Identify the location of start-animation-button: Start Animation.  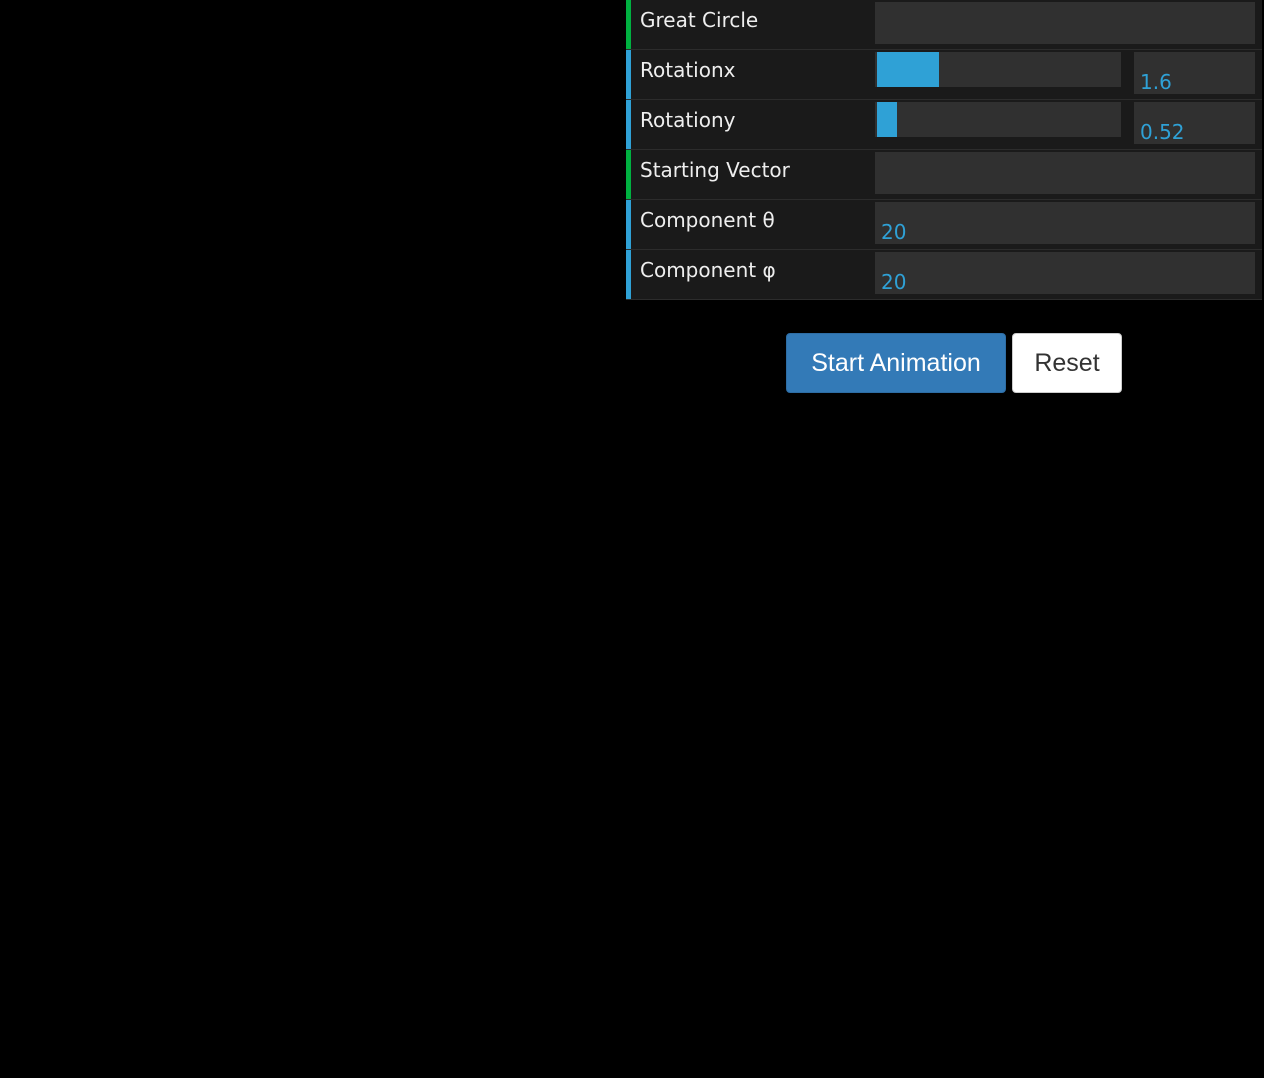
(896, 363).